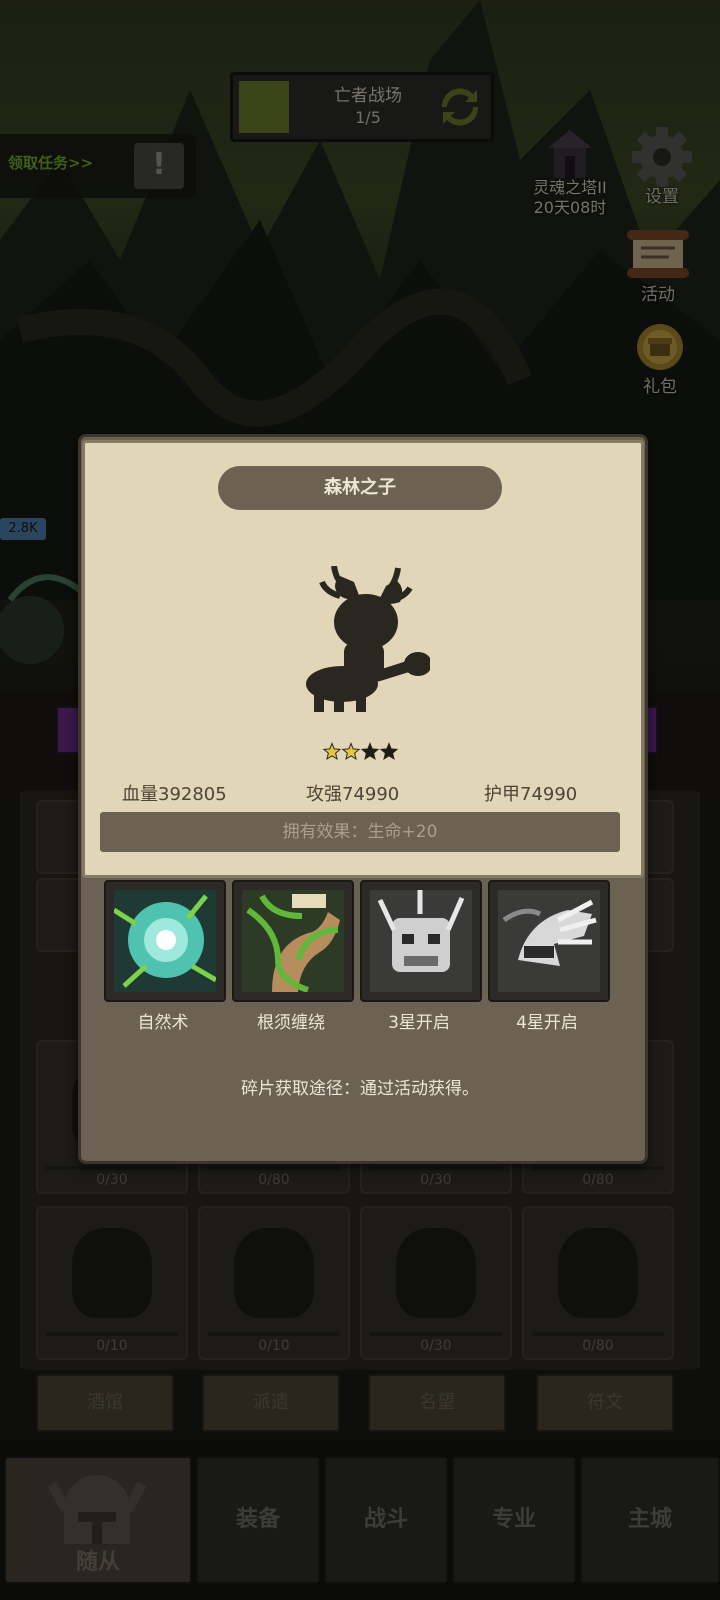 The height and width of the screenshot is (1600, 720). I want to click on skill-root-entangle, so click(293, 941).